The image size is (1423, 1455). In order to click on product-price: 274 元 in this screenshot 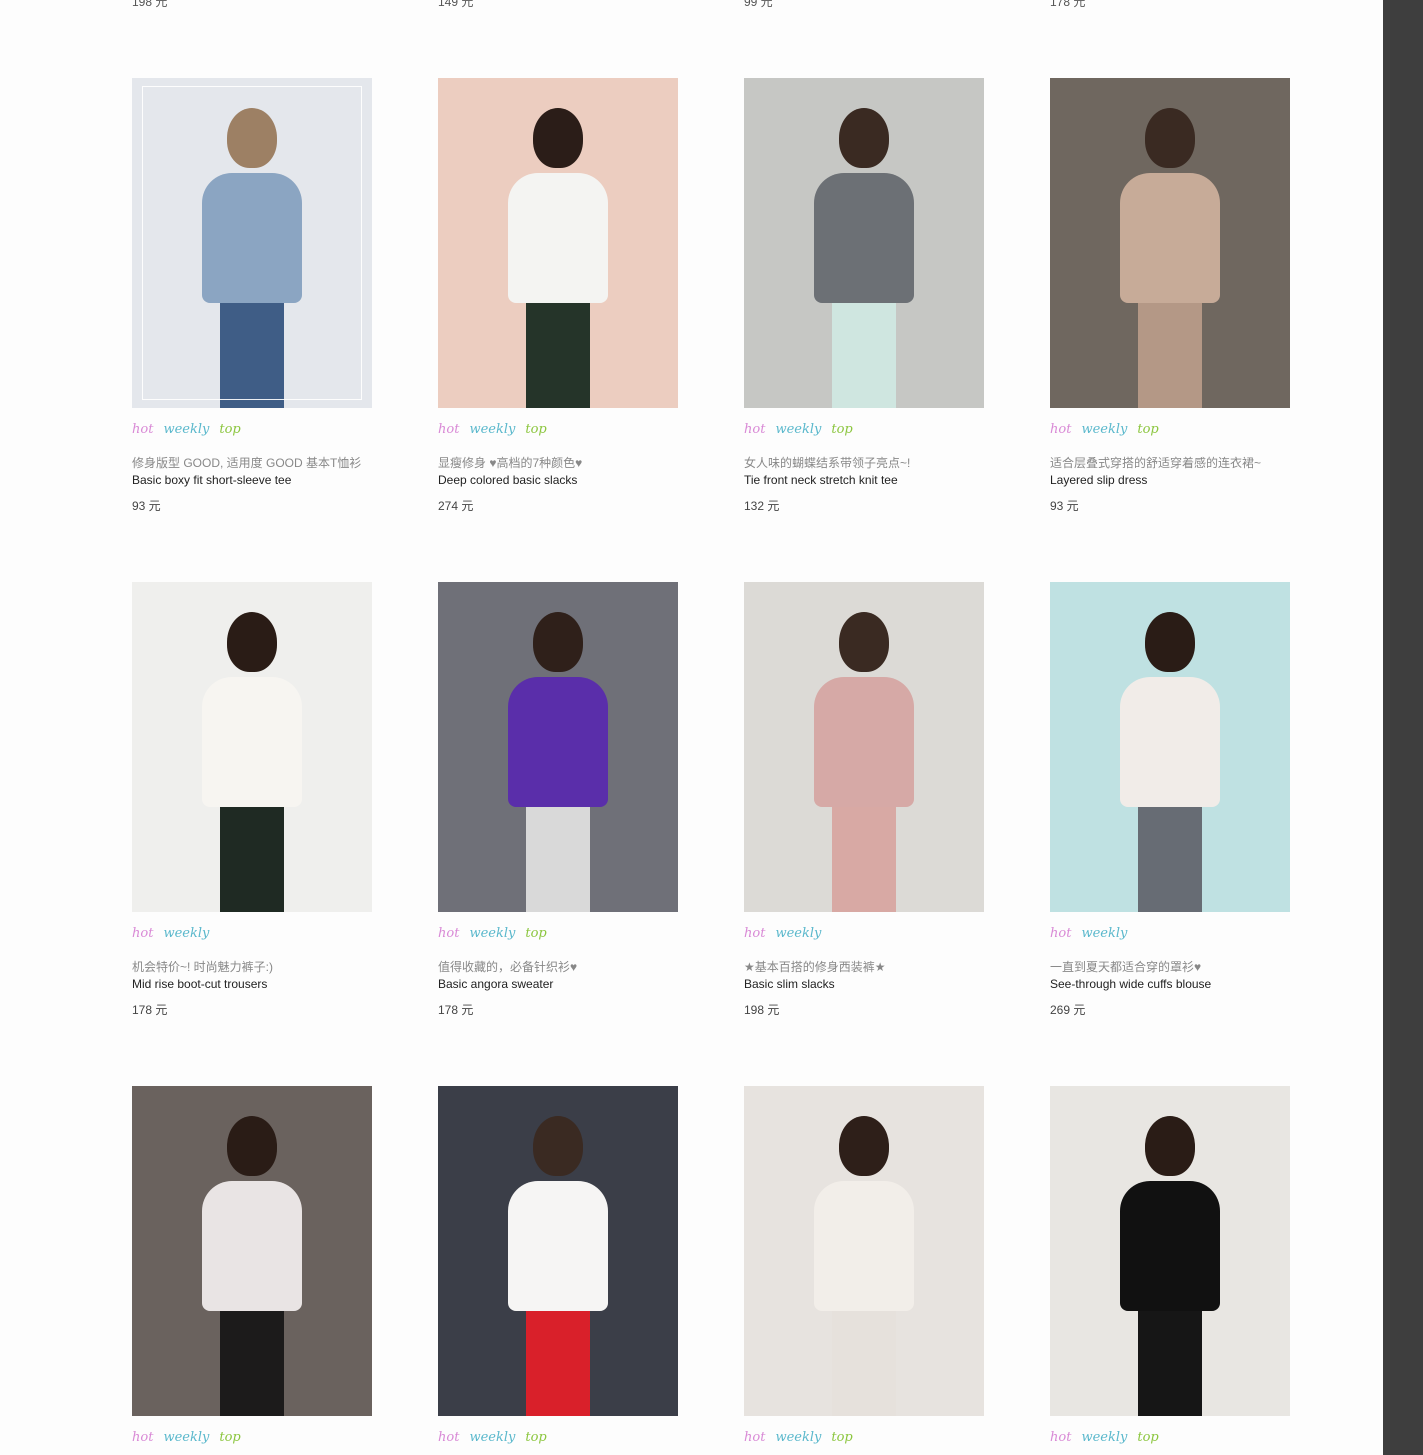, I will do `click(456, 506)`.